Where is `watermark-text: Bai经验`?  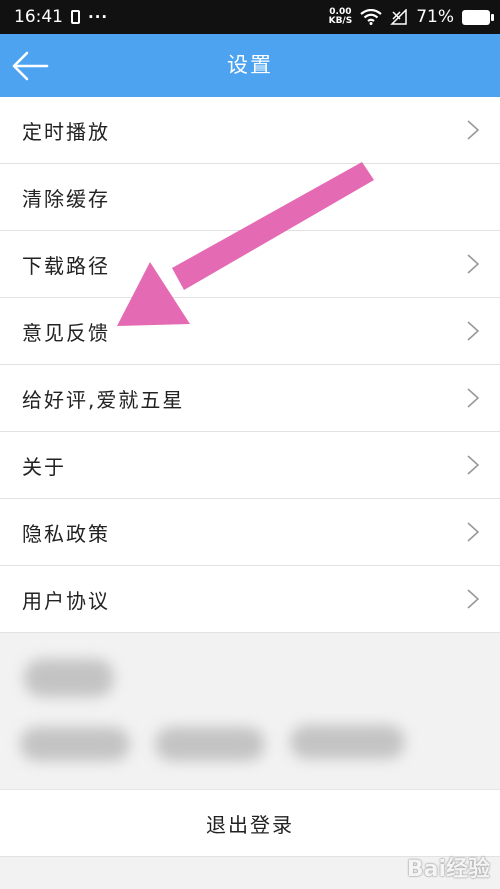
watermark-text: Bai经验 is located at coordinates (448, 869).